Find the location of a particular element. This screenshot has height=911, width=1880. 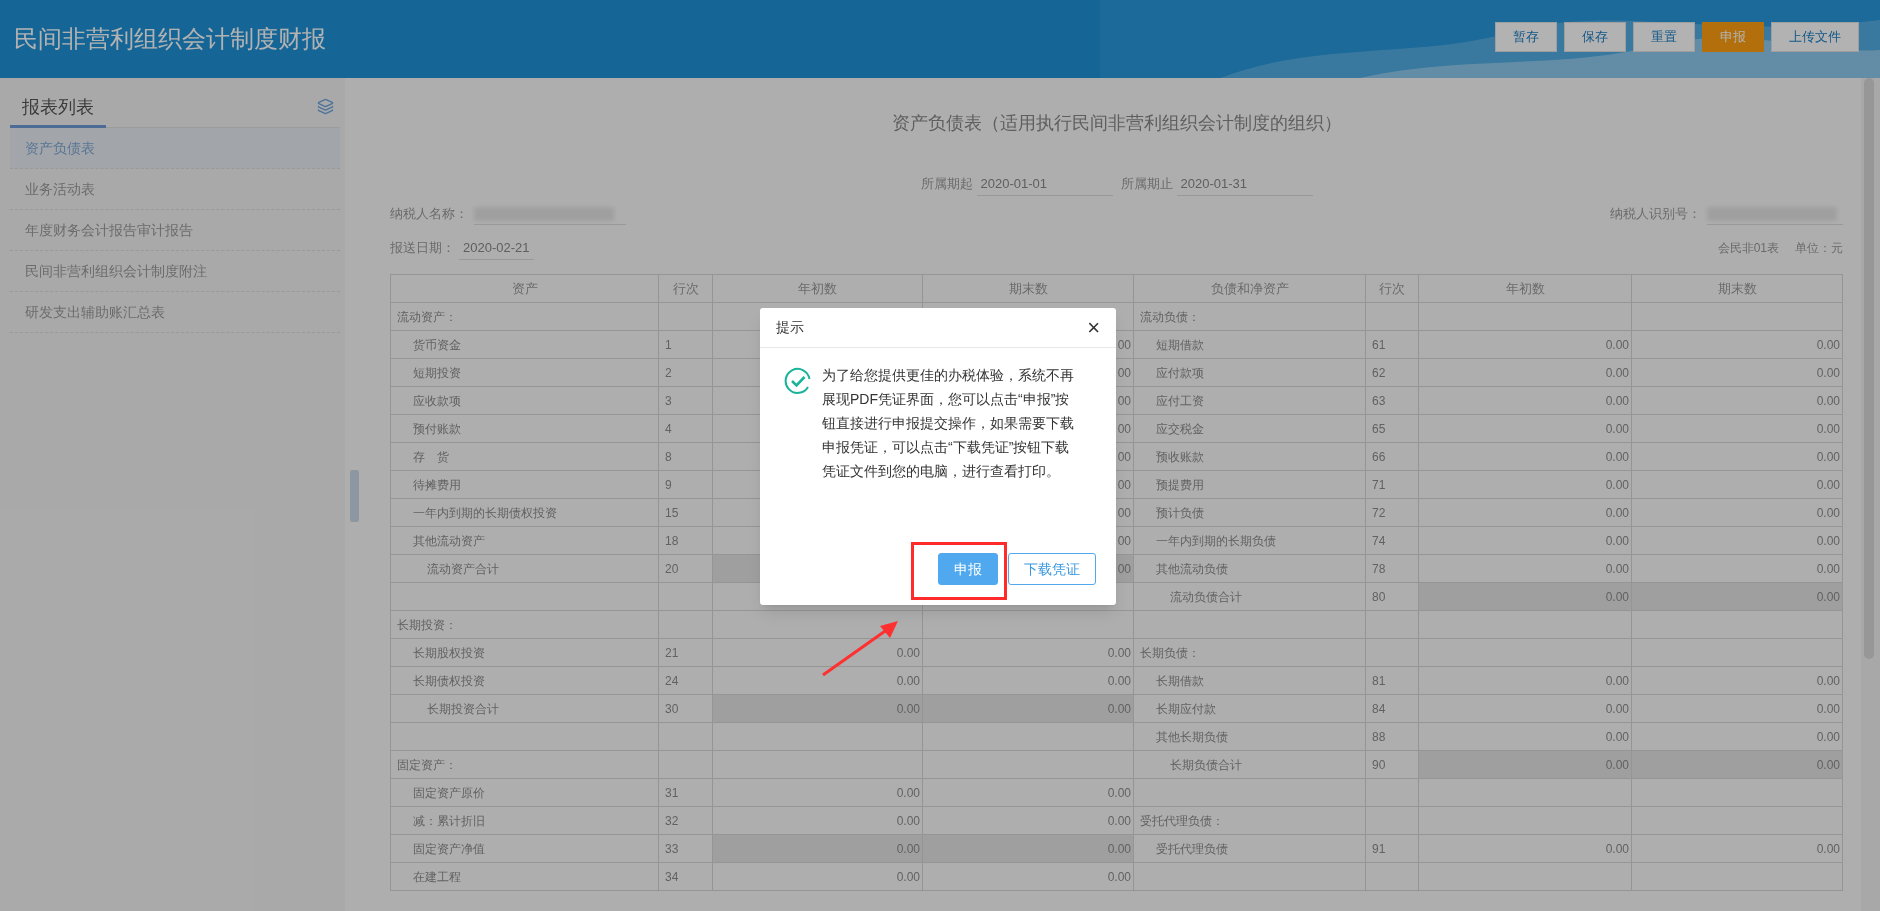

dialog-button: 下载凭证 is located at coordinates (1052, 569).